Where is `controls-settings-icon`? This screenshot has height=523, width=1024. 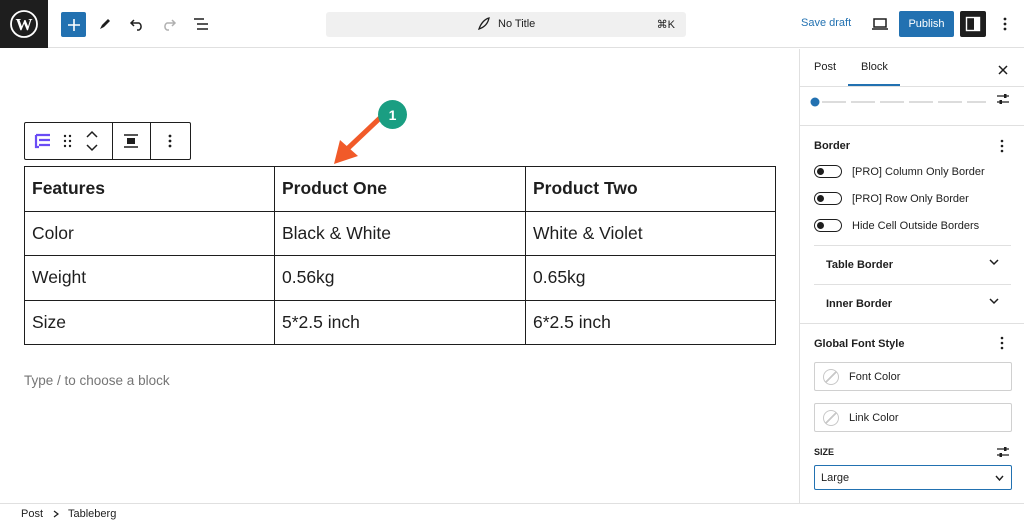
controls-settings-icon is located at coordinates (1003, 101).